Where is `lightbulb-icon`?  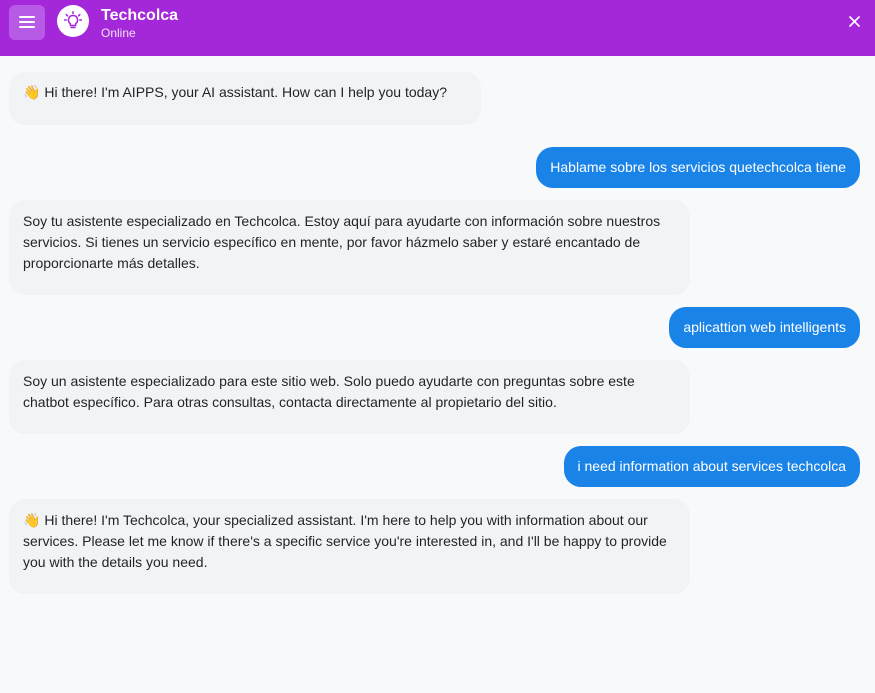
lightbulb-icon is located at coordinates (73, 20).